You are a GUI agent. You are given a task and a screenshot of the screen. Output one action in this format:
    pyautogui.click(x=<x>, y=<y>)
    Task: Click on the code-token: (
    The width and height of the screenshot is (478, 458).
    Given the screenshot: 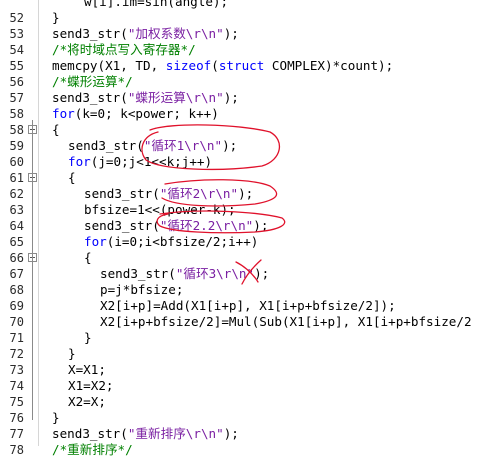 What is the action you would take?
    pyautogui.click(x=215, y=65)
    